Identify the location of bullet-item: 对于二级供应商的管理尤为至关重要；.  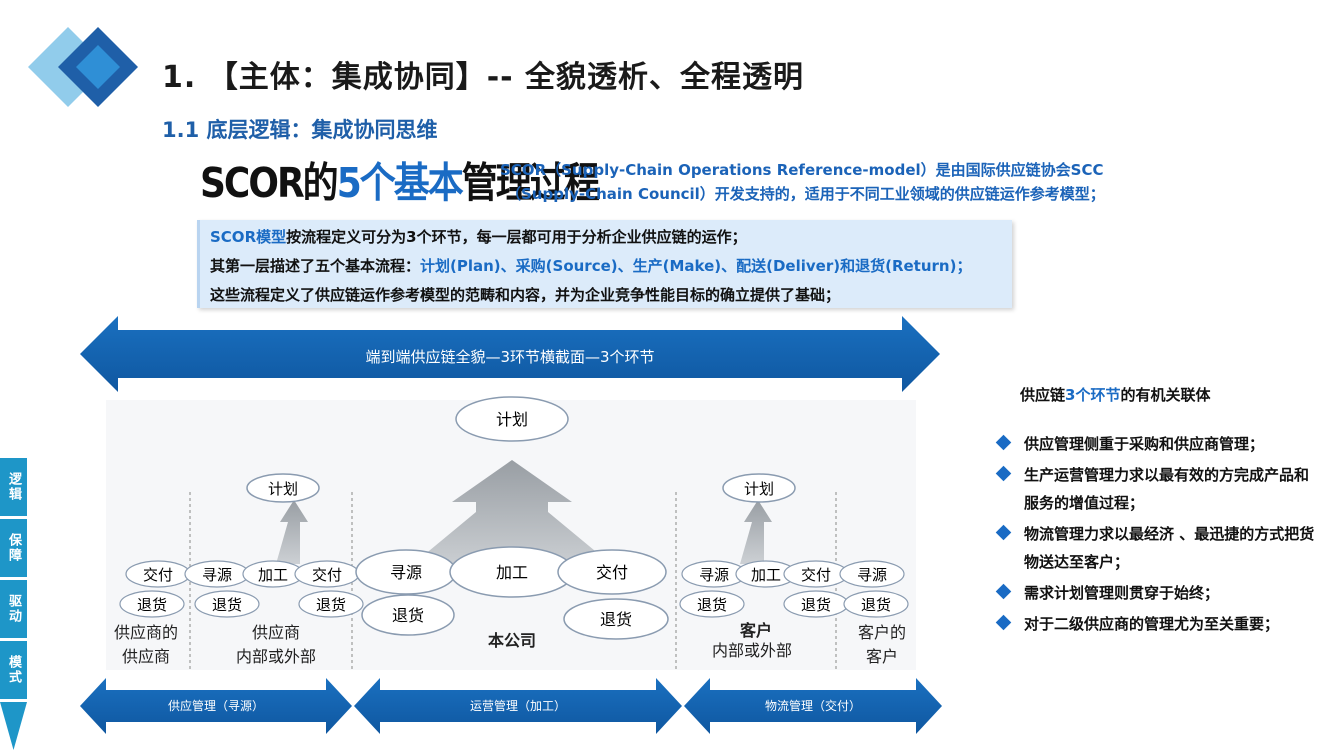
(1156, 624).